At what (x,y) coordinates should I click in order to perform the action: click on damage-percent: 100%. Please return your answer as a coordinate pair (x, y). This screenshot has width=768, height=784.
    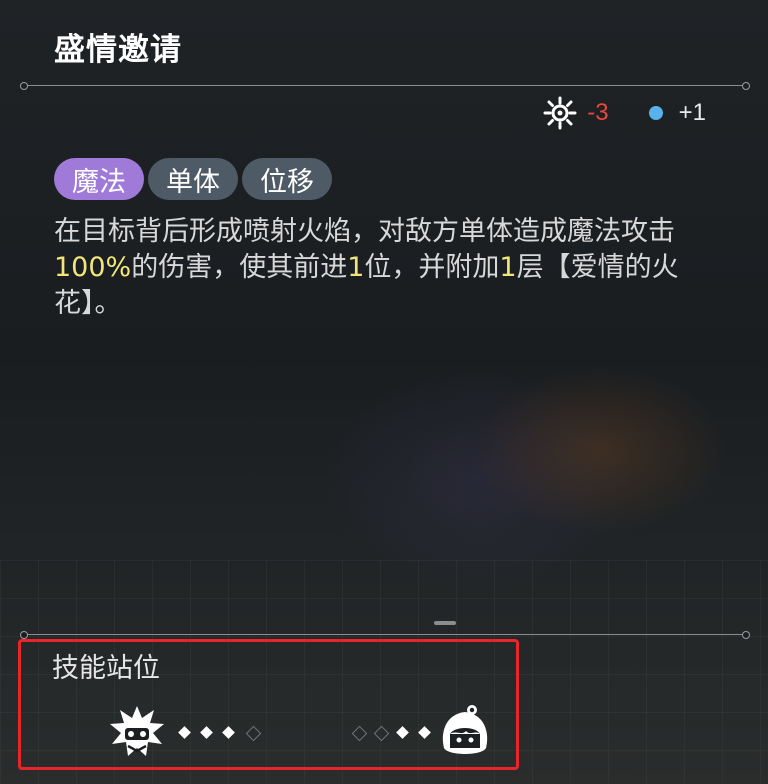
    Looking at the image, I should click on (93, 267).